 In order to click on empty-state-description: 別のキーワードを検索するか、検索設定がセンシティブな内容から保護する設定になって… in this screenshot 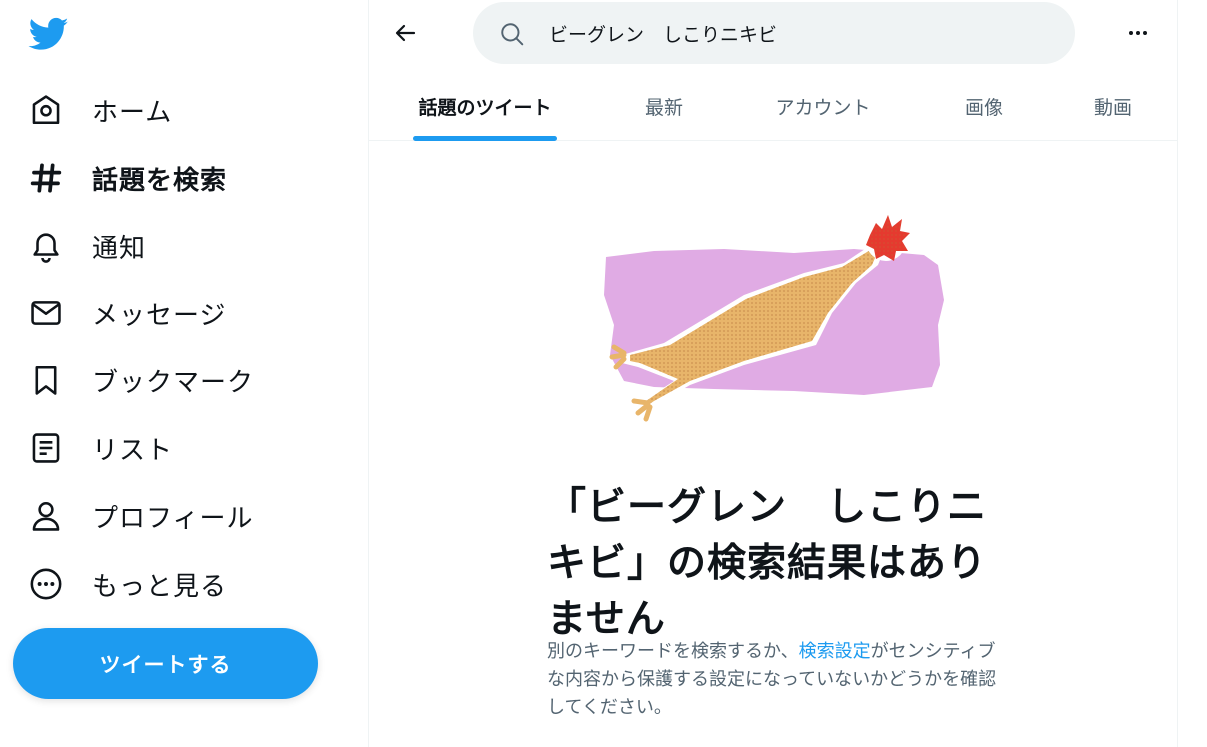, I will do `click(775, 680)`.